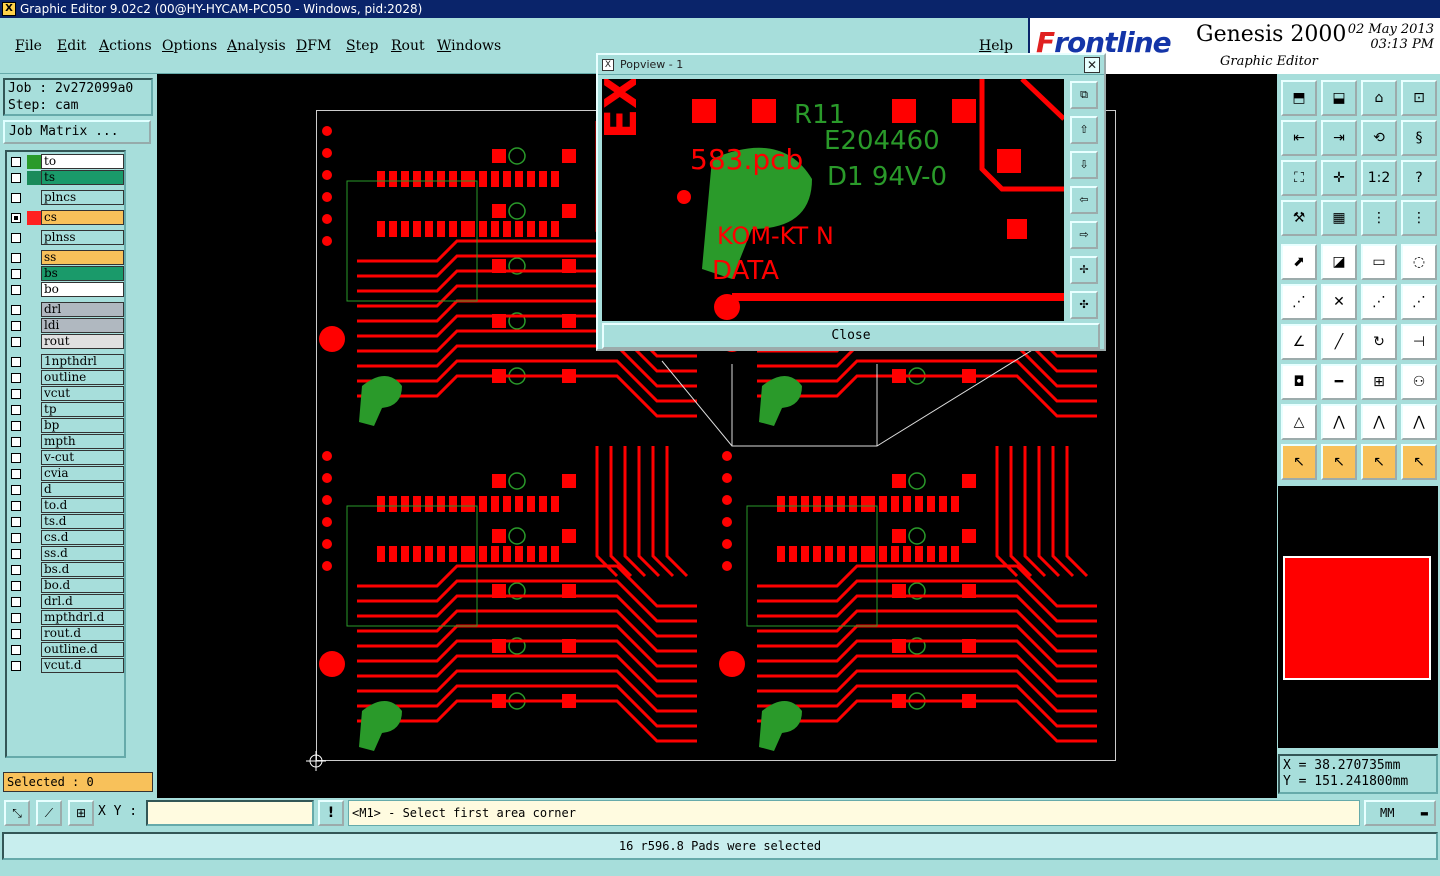 The width and height of the screenshot is (1440, 876). Describe the element at coordinates (71, 46) in the screenshot. I see `menu-edit: Edit` at that location.